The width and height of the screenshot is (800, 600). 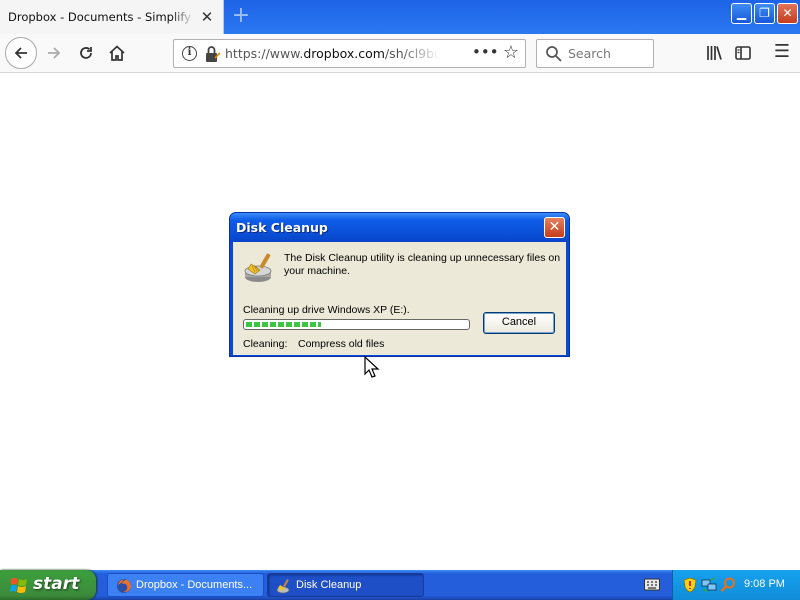 I want to click on library-button, so click(x=714, y=53).